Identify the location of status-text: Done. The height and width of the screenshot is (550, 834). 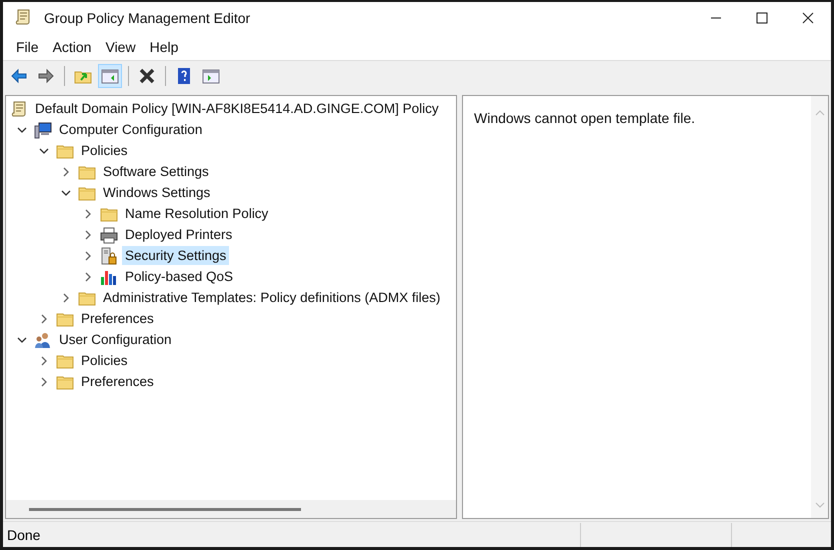
(24, 534).